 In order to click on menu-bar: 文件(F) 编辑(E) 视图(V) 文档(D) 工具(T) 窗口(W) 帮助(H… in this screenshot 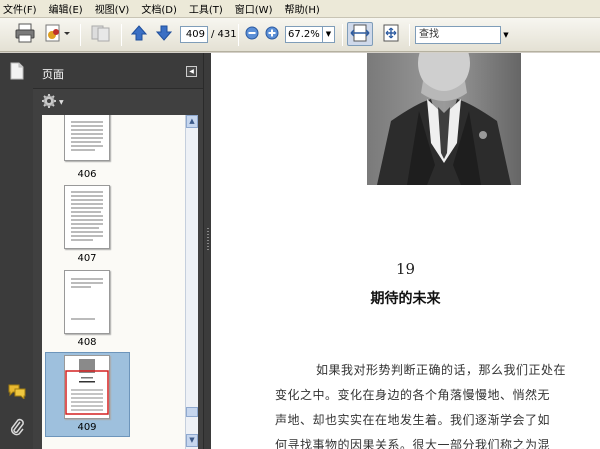, I will do `click(300, 9)`.